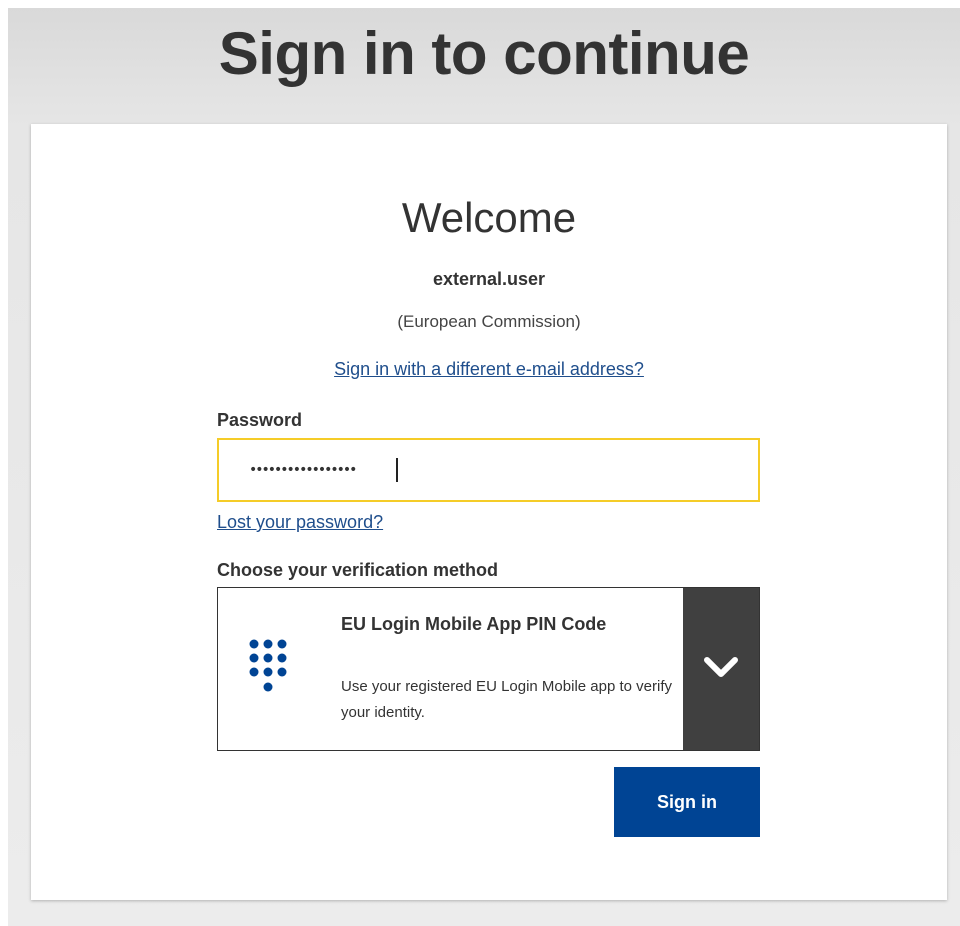 Image resolution: width=960 pixels, height=926 pixels. I want to click on text-caret, so click(397, 470).